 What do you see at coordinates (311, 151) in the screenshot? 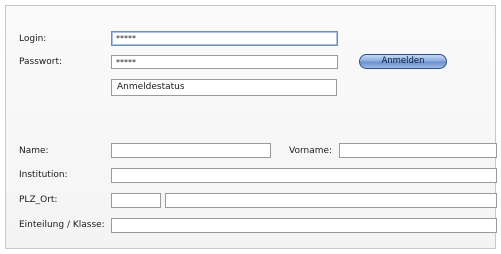
I see `vorname-label: Vorname:` at bounding box center [311, 151].